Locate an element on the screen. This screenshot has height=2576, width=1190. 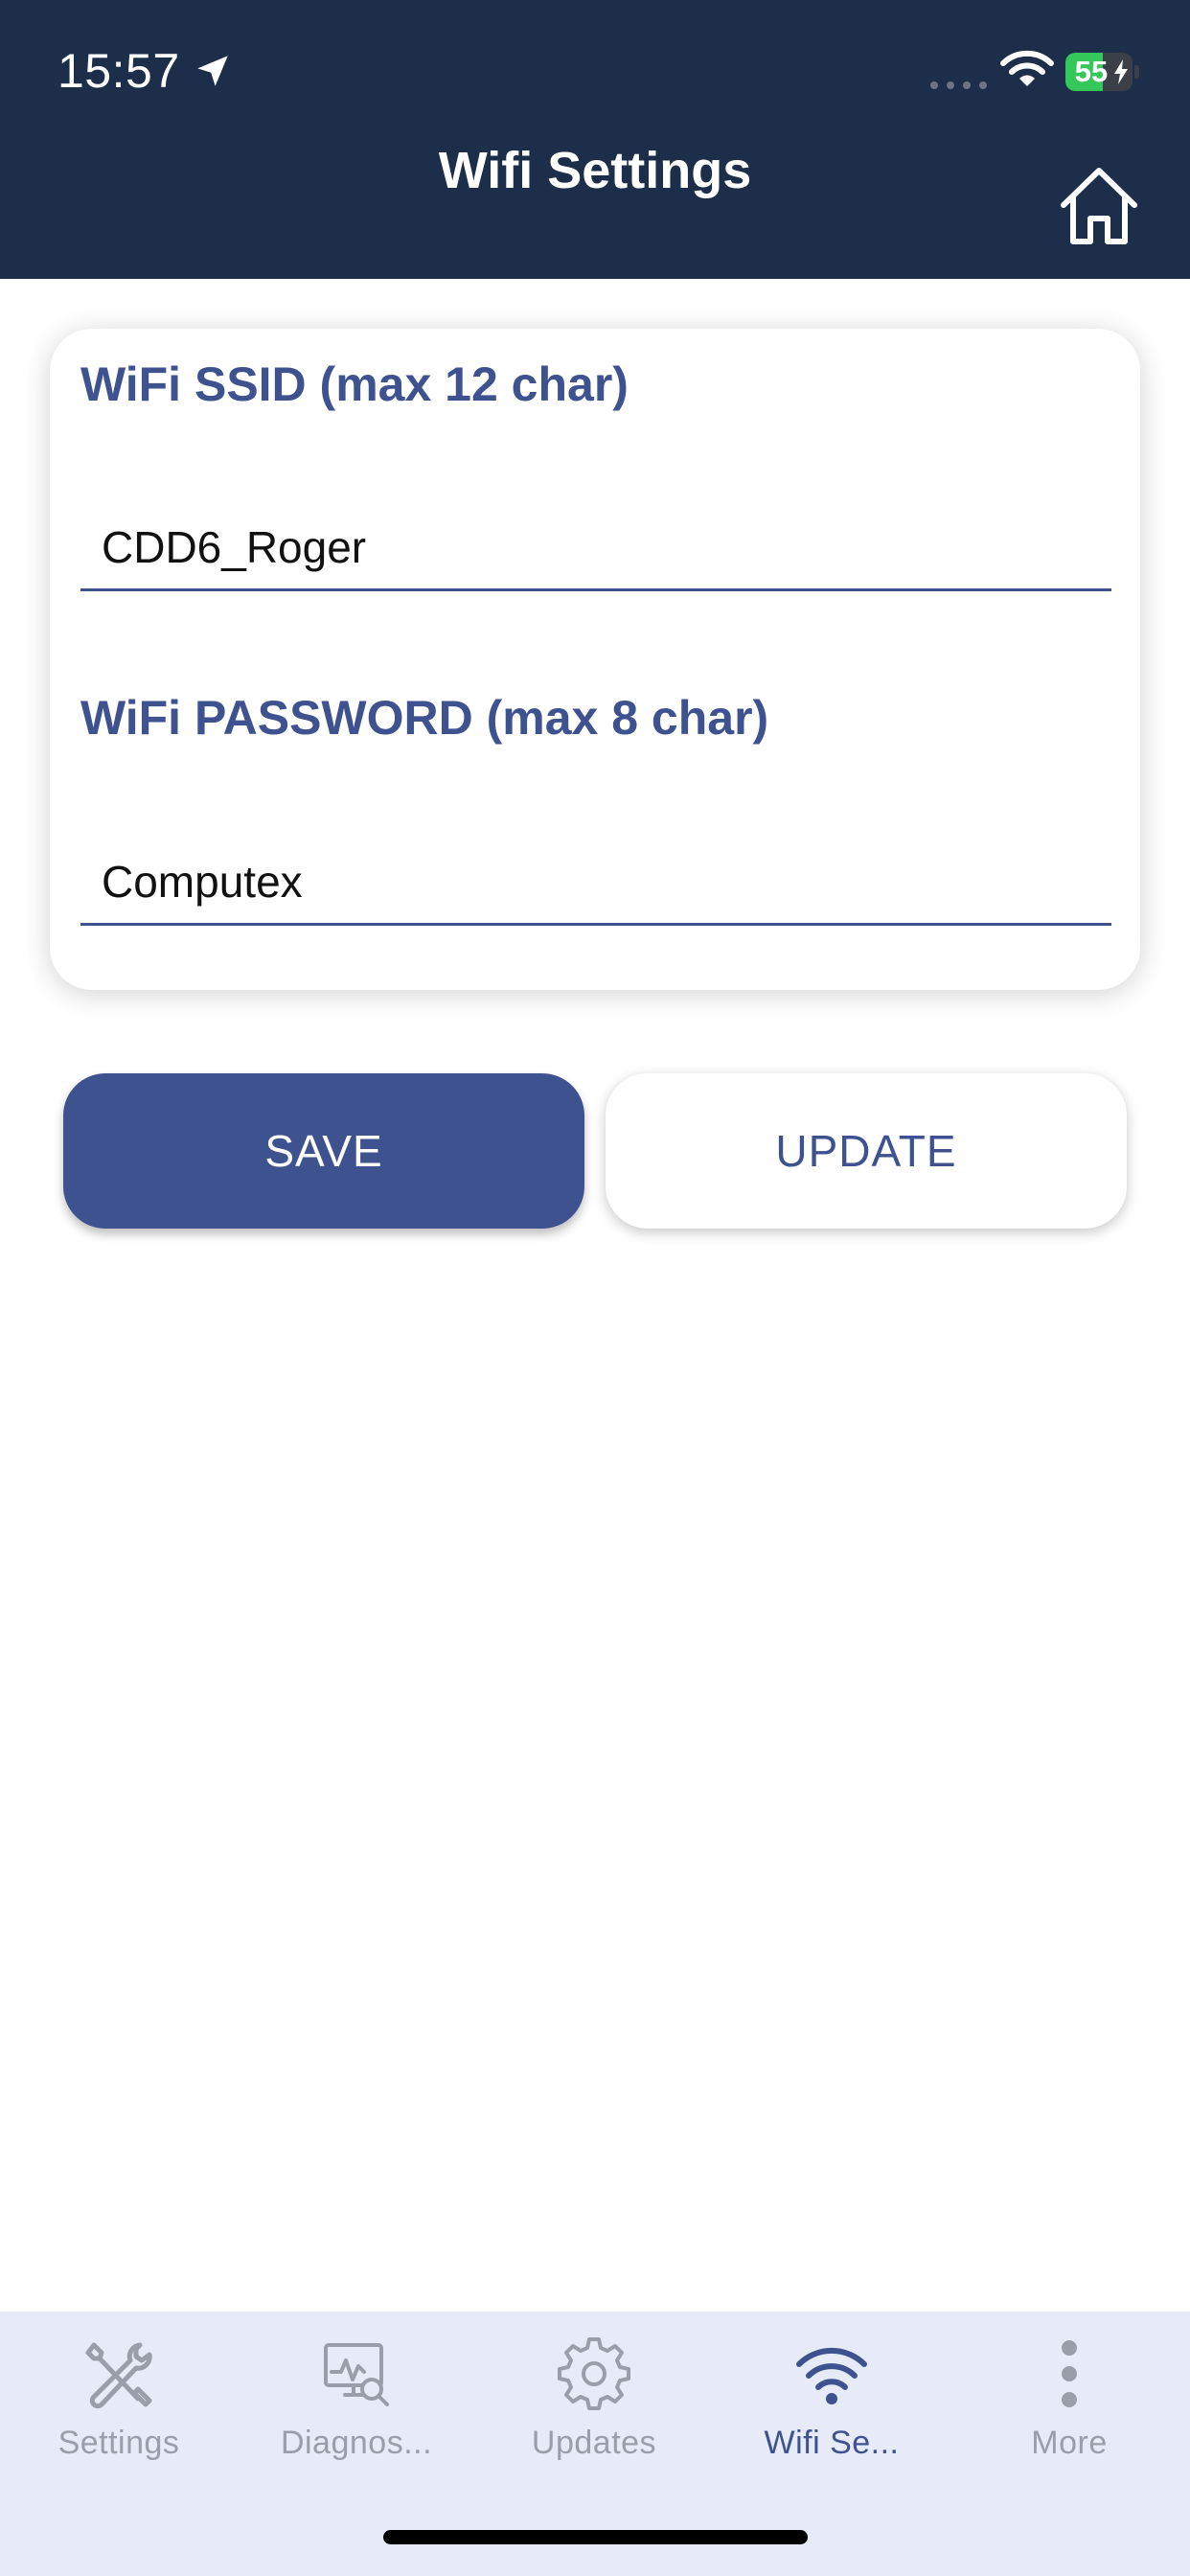
header-bar: 15:57 55 Wifi Settings is located at coordinates (595, 139).